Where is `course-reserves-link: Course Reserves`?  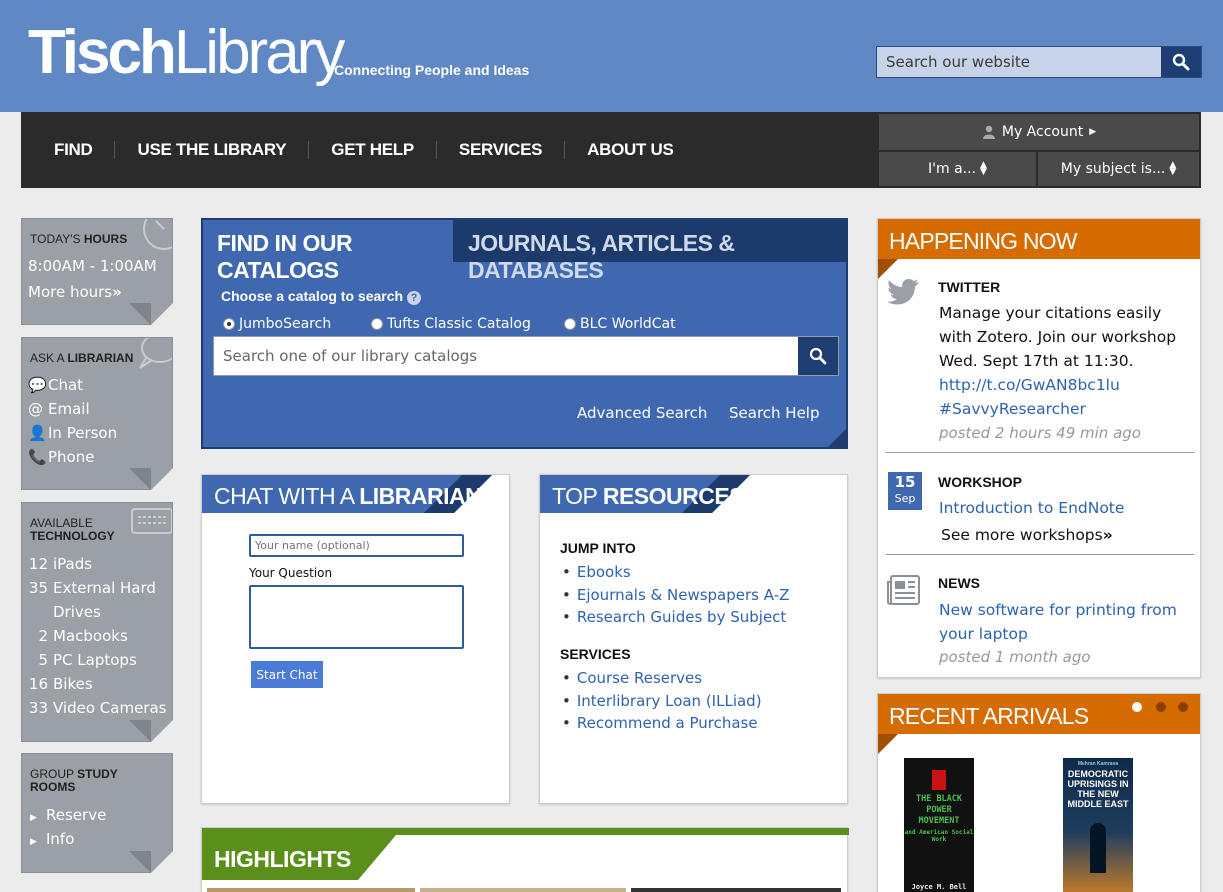
course-reserves-link: Course Reserves is located at coordinates (632, 678).